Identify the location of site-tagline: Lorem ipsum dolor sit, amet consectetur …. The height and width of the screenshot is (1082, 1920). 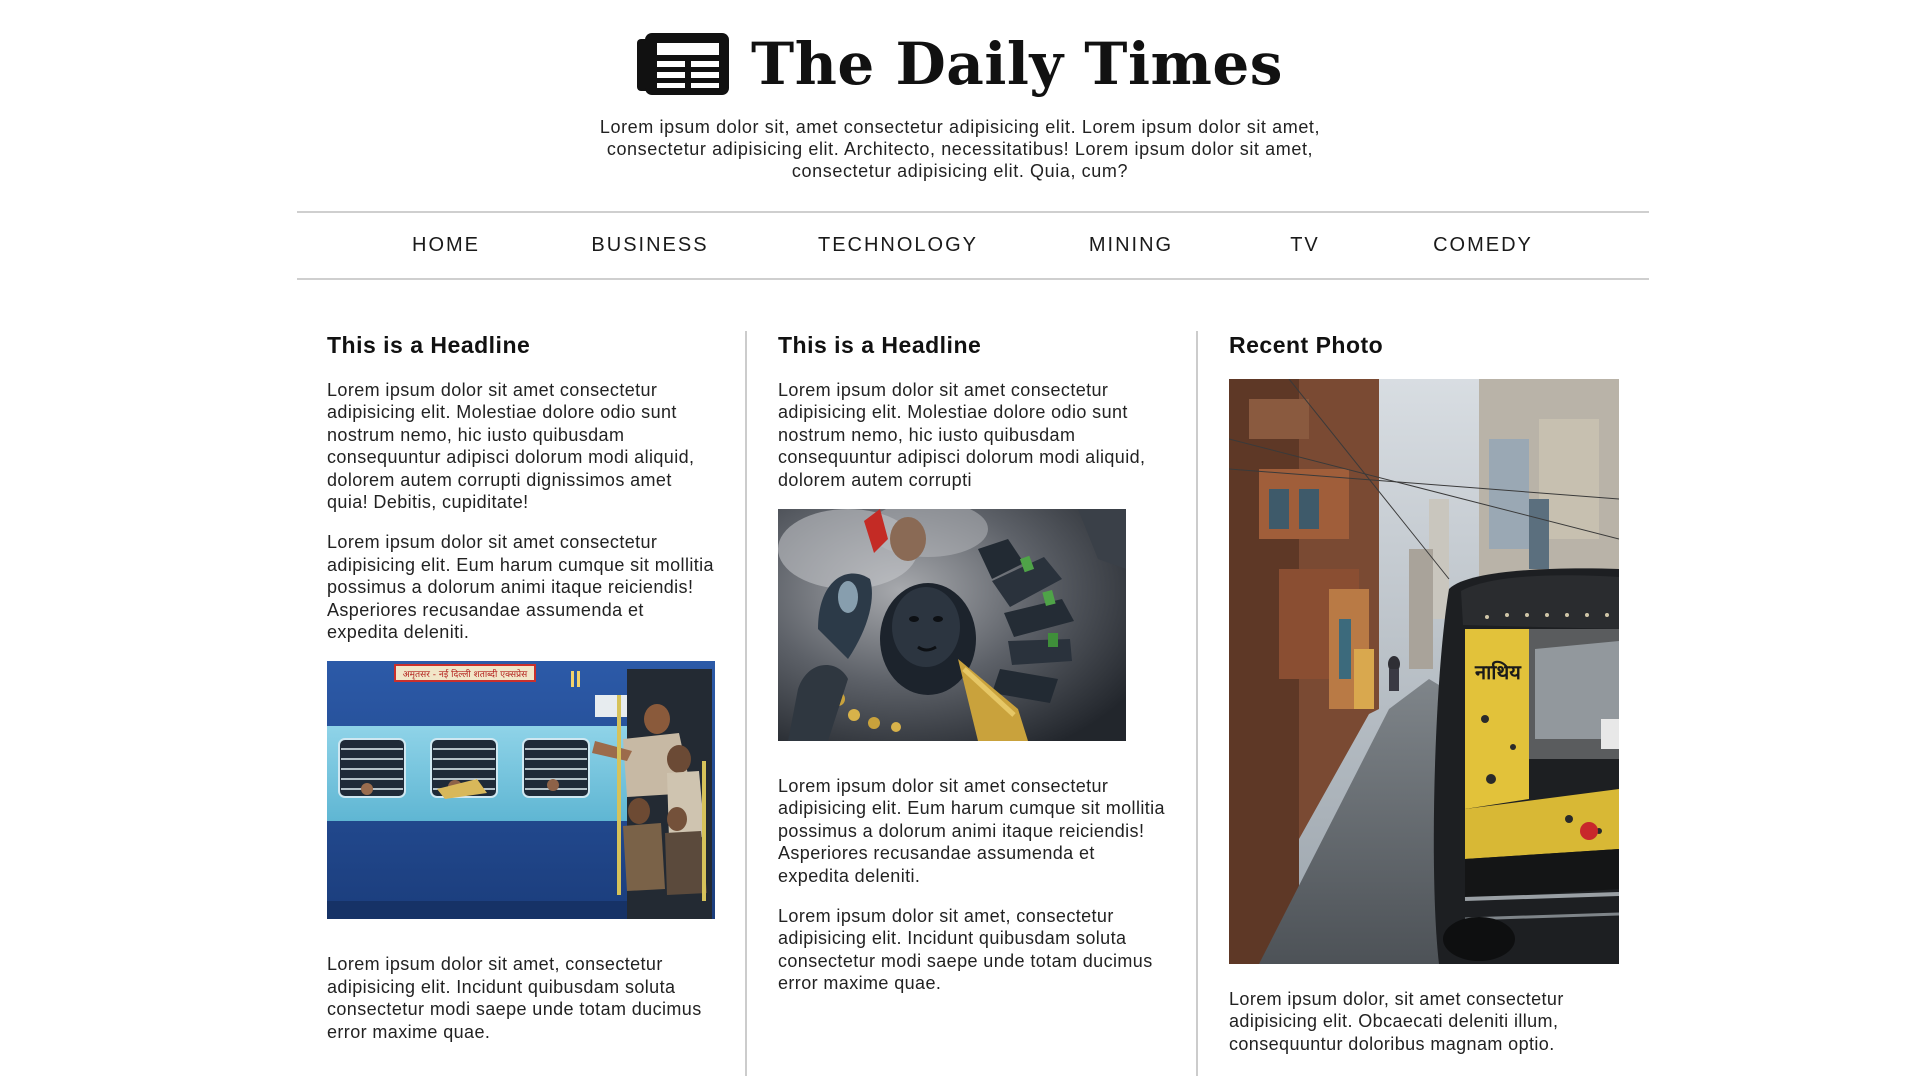
(960, 149).